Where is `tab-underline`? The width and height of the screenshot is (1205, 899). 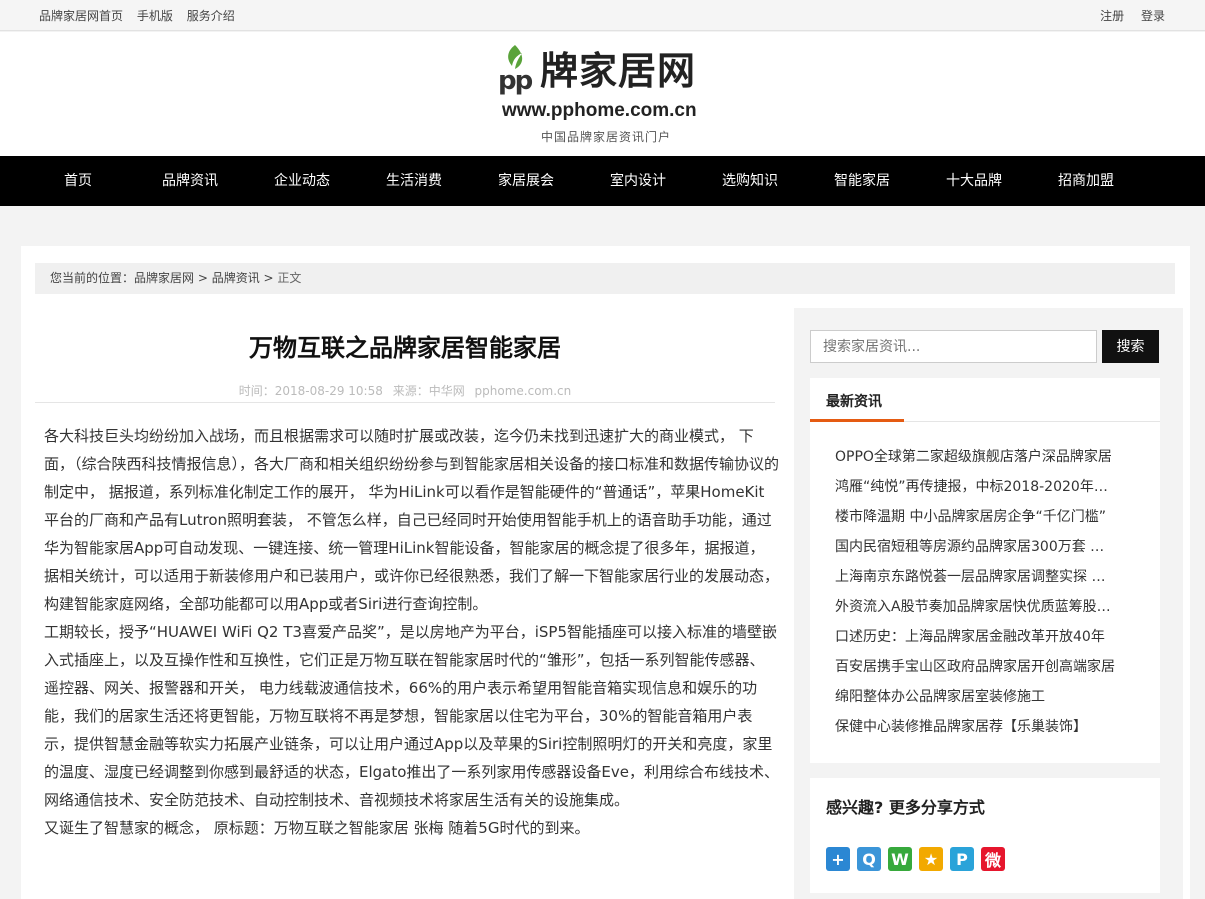
tab-underline is located at coordinates (857, 420).